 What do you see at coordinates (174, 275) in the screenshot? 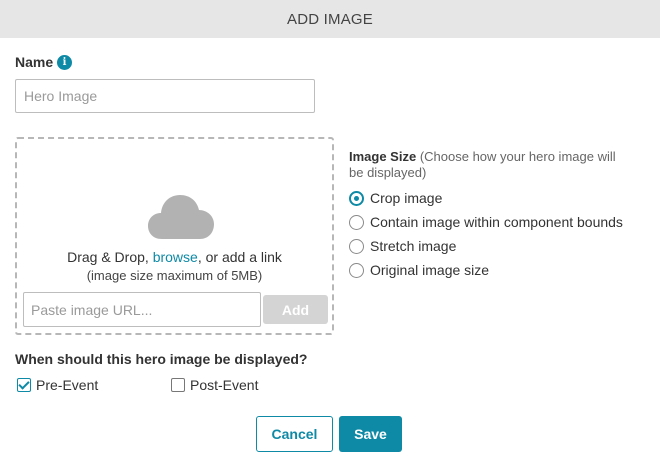
I see `size-limit-note: (image size maximum of 5MB)` at bounding box center [174, 275].